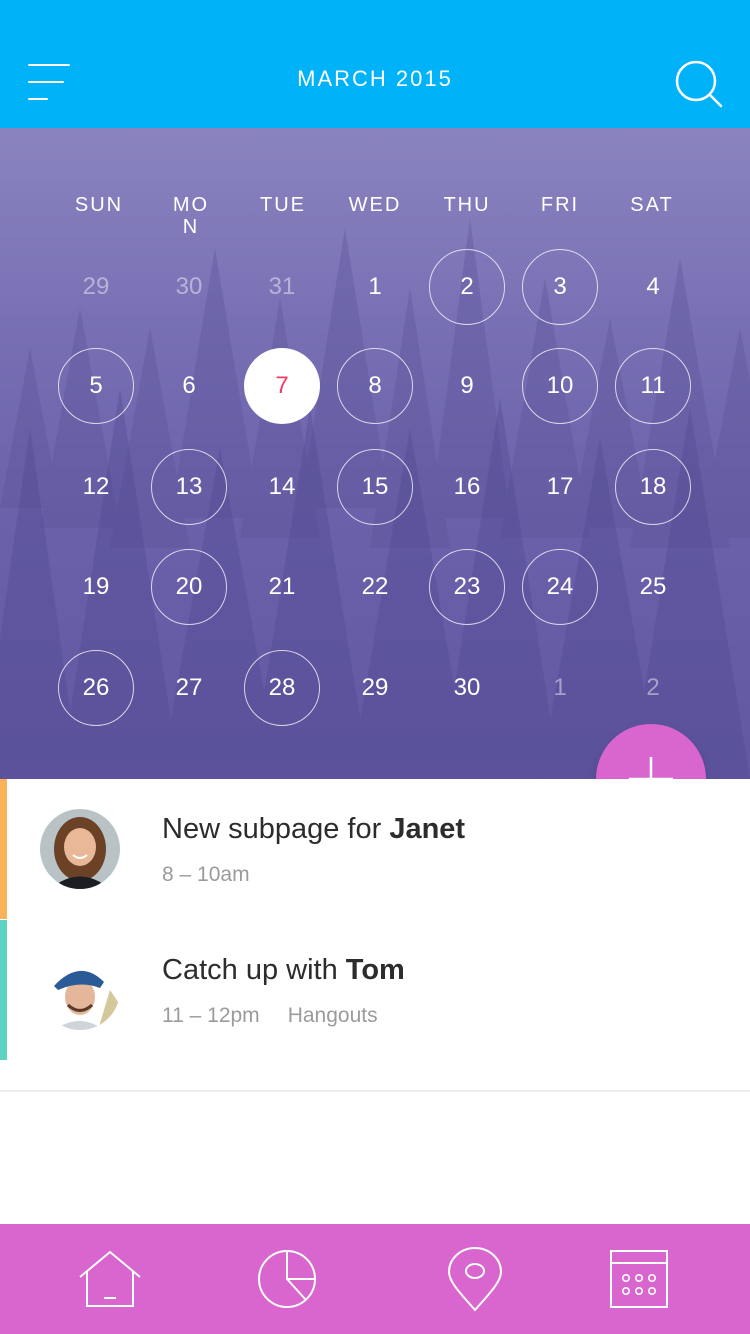 This screenshot has width=750, height=1334. Describe the element at coordinates (282, 487) in the screenshot. I see `calendar-day: 14` at that location.